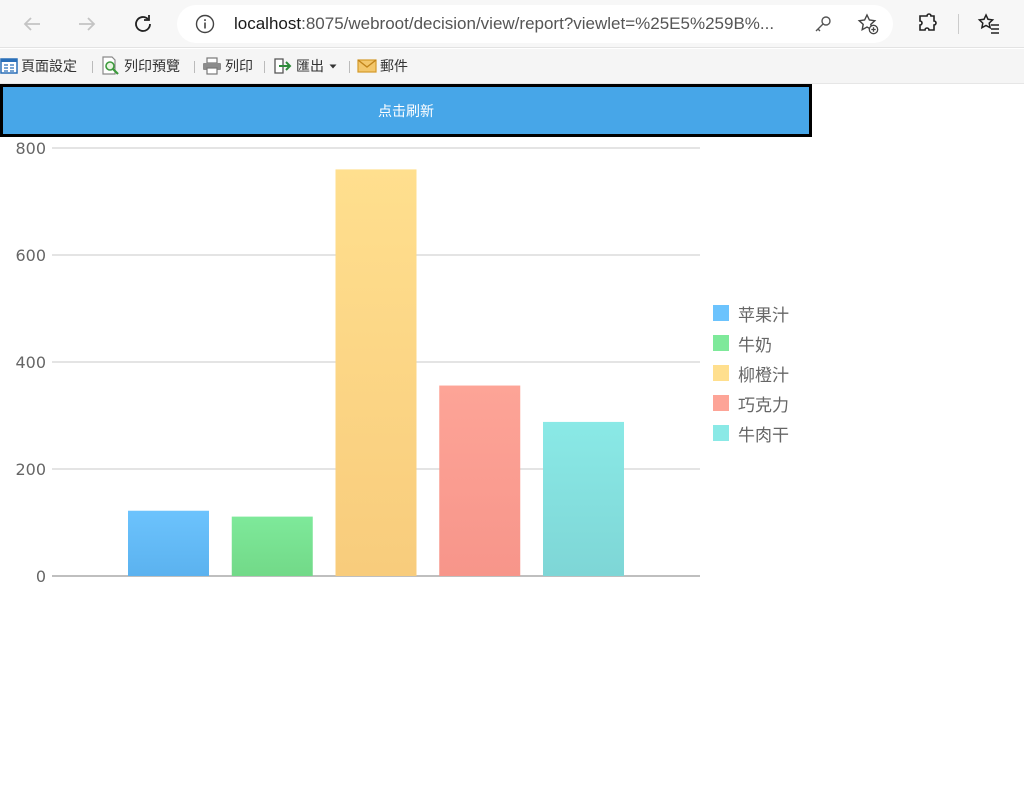  What do you see at coordinates (823, 24) in the screenshot?
I see `key-icon` at bounding box center [823, 24].